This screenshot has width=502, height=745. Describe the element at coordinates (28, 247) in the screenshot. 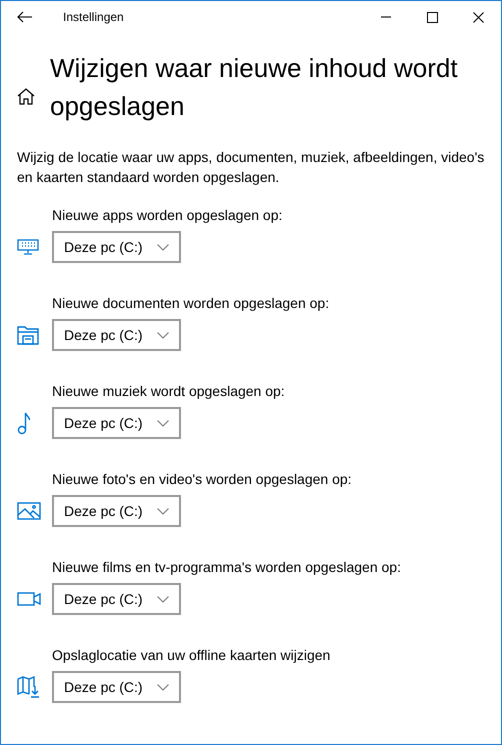

I see `monitor-icon` at that location.